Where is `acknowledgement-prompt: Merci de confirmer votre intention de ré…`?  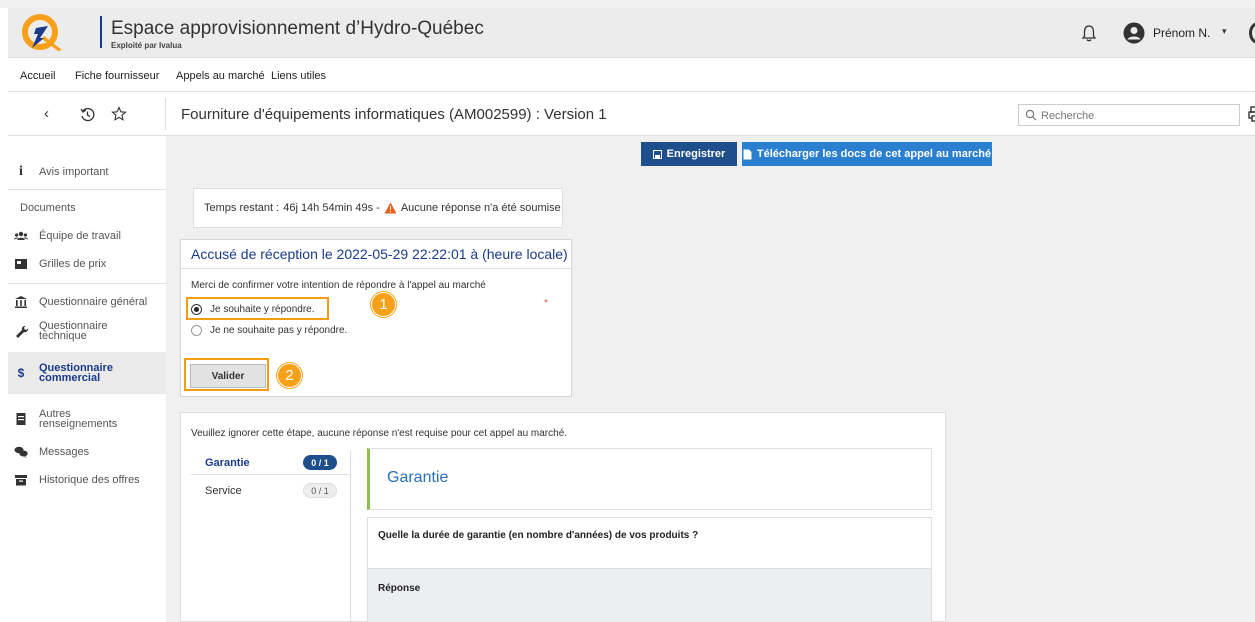 acknowledgement-prompt: Merci de confirmer votre intention de ré… is located at coordinates (338, 285).